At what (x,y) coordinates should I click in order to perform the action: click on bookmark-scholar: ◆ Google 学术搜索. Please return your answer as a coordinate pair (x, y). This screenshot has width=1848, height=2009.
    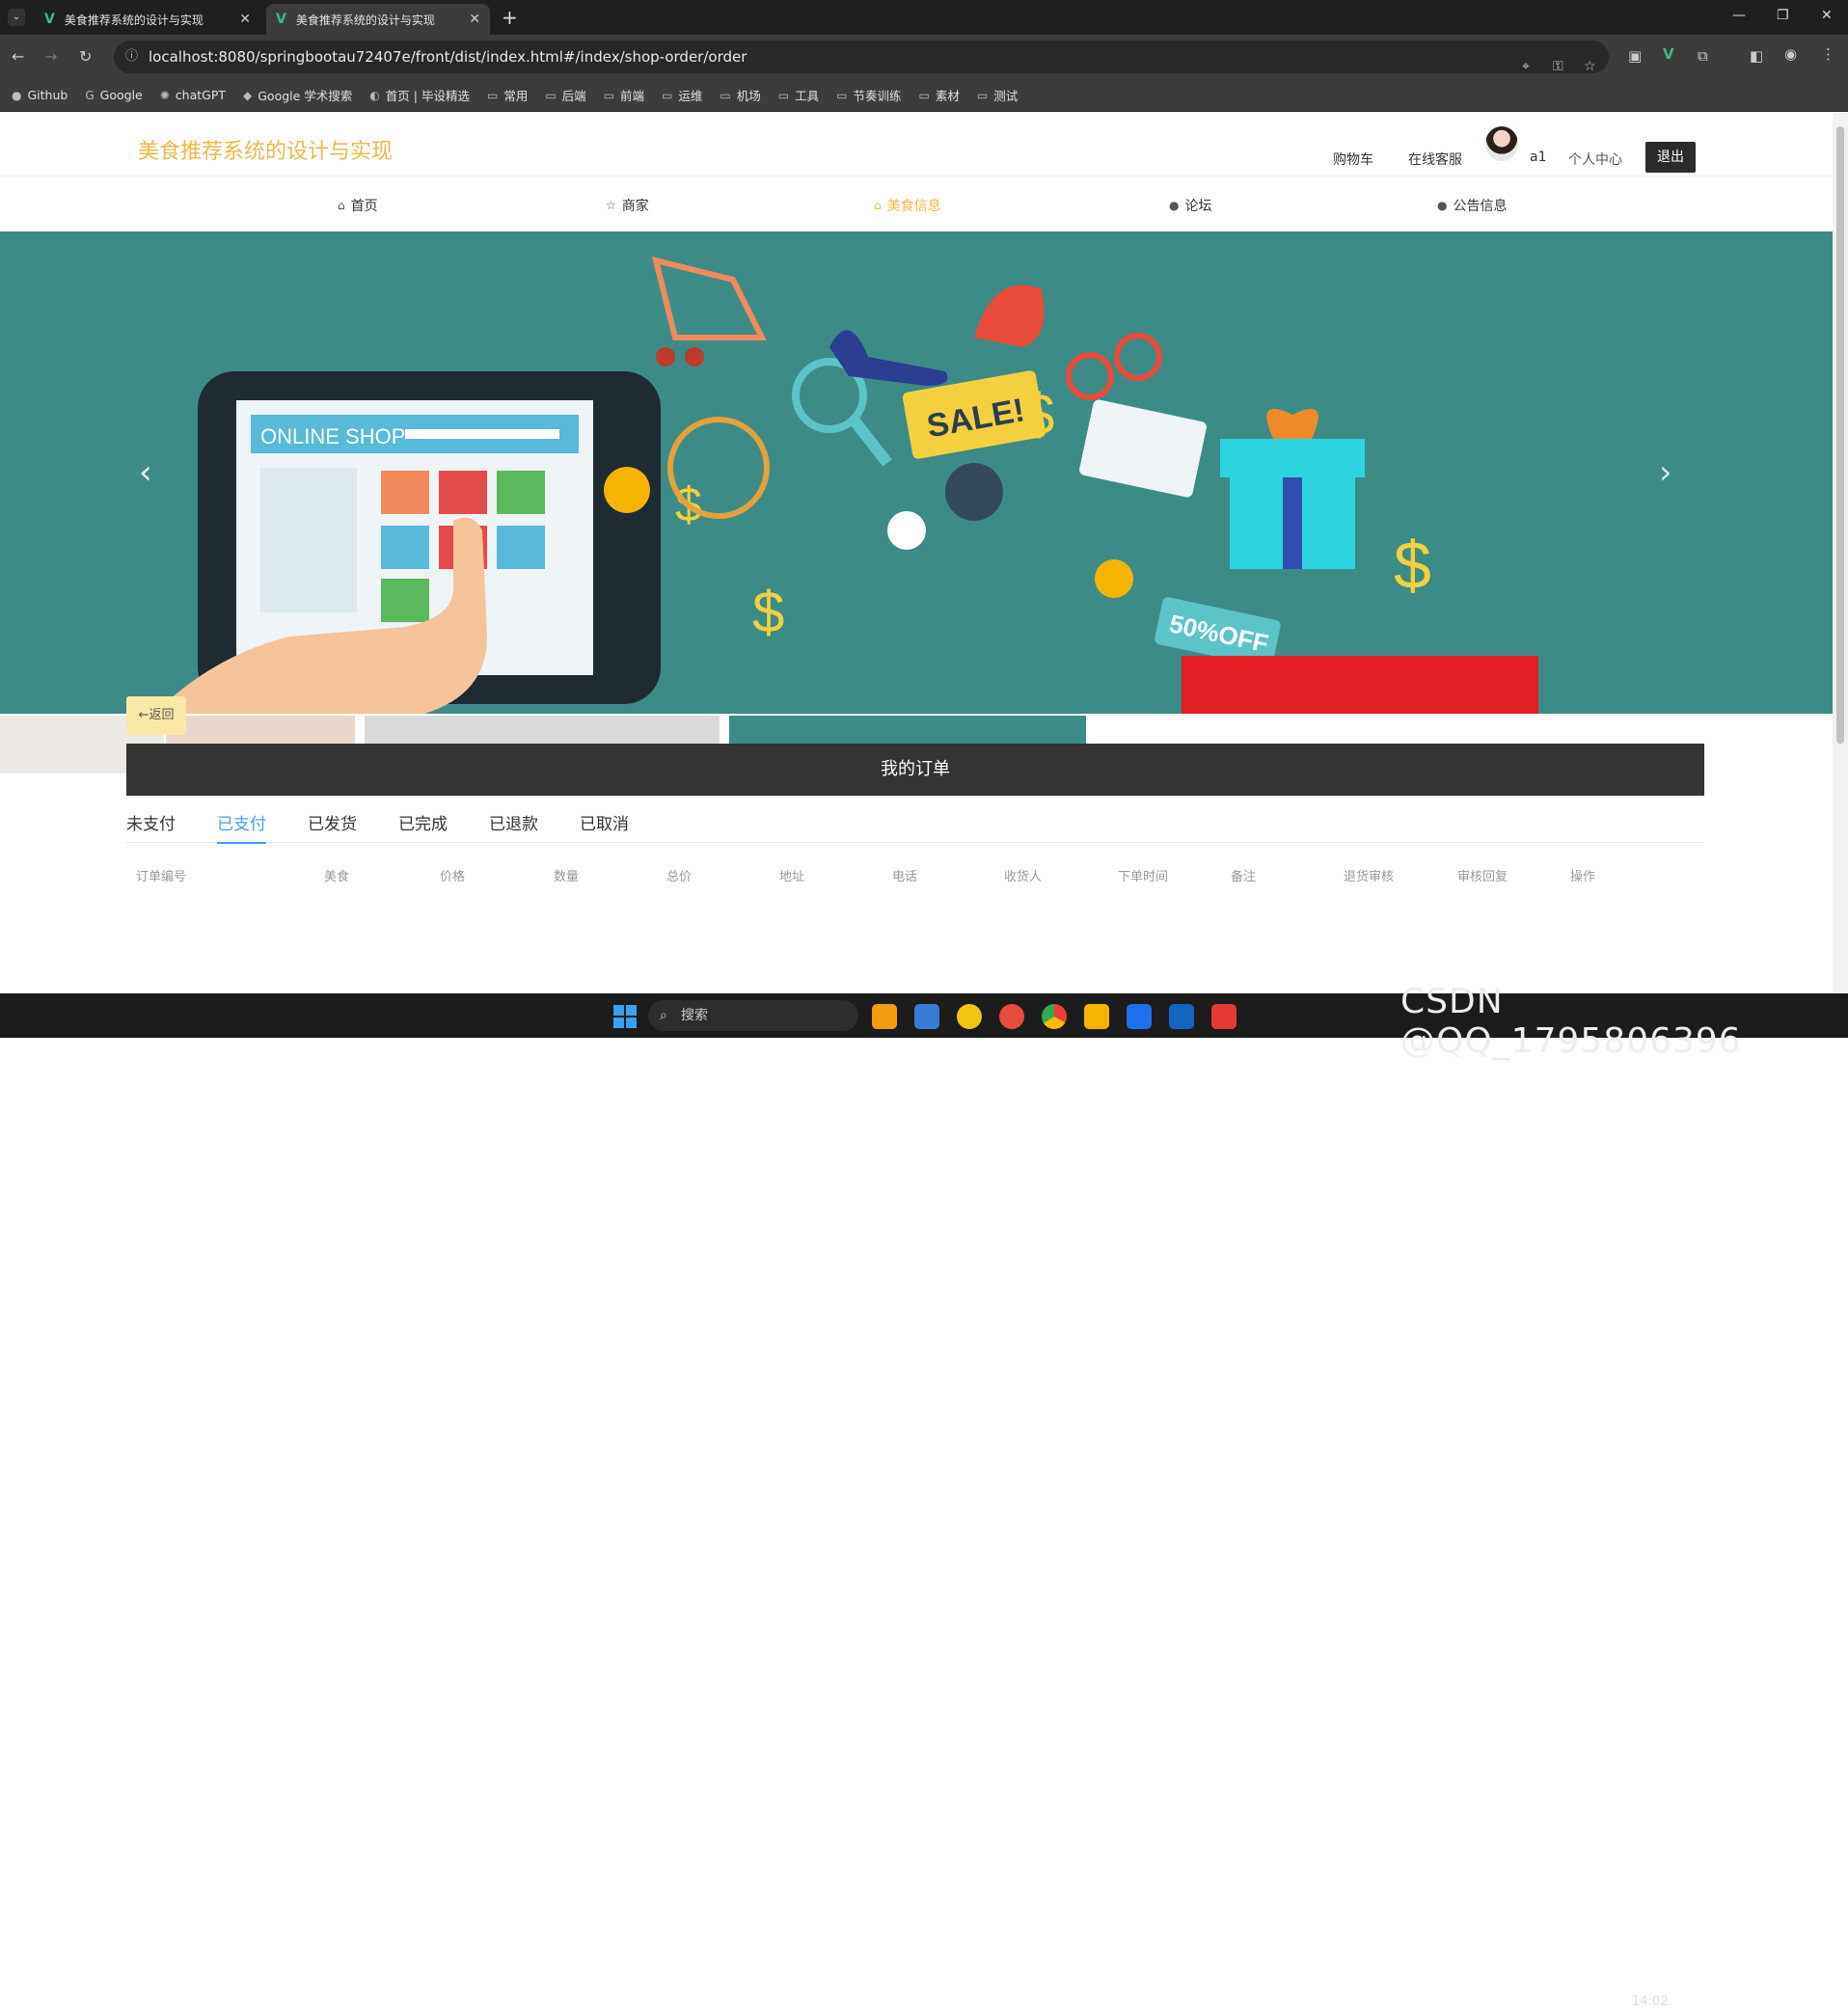
    Looking at the image, I should click on (297, 95).